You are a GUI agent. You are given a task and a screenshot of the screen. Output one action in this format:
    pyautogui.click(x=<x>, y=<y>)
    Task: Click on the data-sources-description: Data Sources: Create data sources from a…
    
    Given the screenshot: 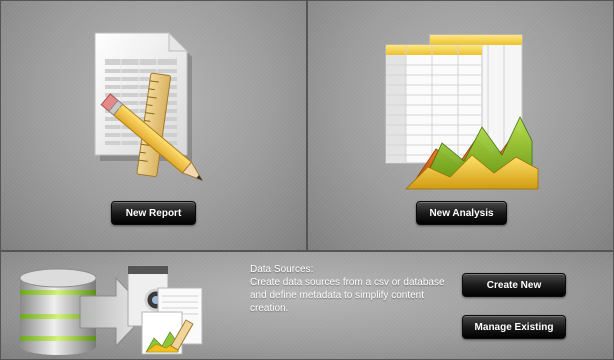 What is the action you would take?
    pyautogui.click(x=350, y=289)
    